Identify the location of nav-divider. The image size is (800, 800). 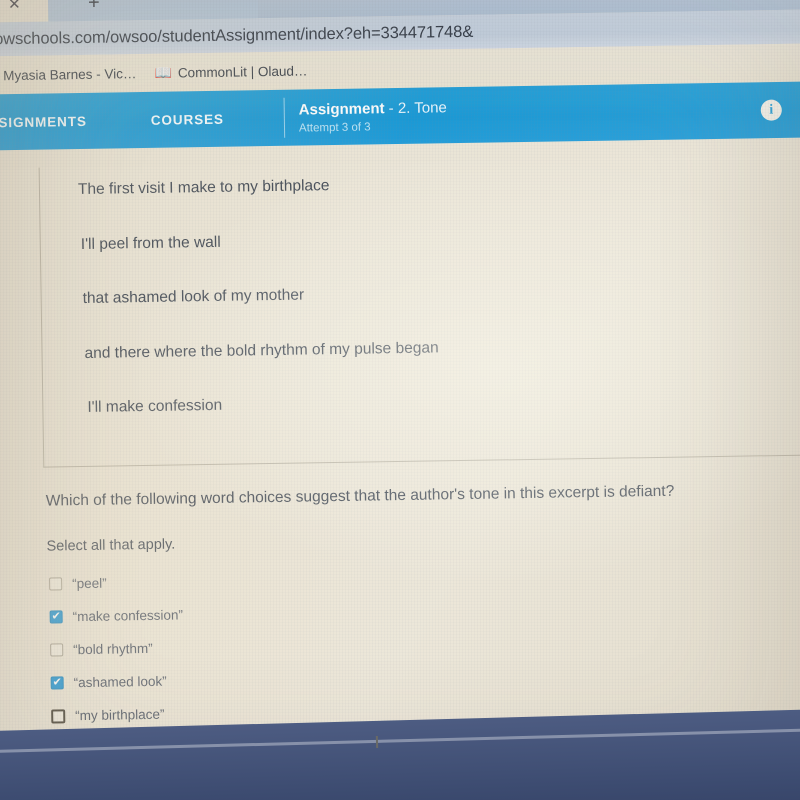
(284, 117).